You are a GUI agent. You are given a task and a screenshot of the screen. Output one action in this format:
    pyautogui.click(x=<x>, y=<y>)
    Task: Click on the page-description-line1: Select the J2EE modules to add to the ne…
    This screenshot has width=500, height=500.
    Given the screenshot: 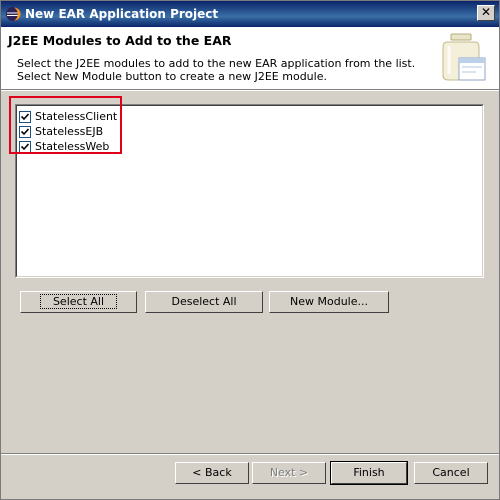 What is the action you would take?
    pyautogui.click(x=216, y=63)
    